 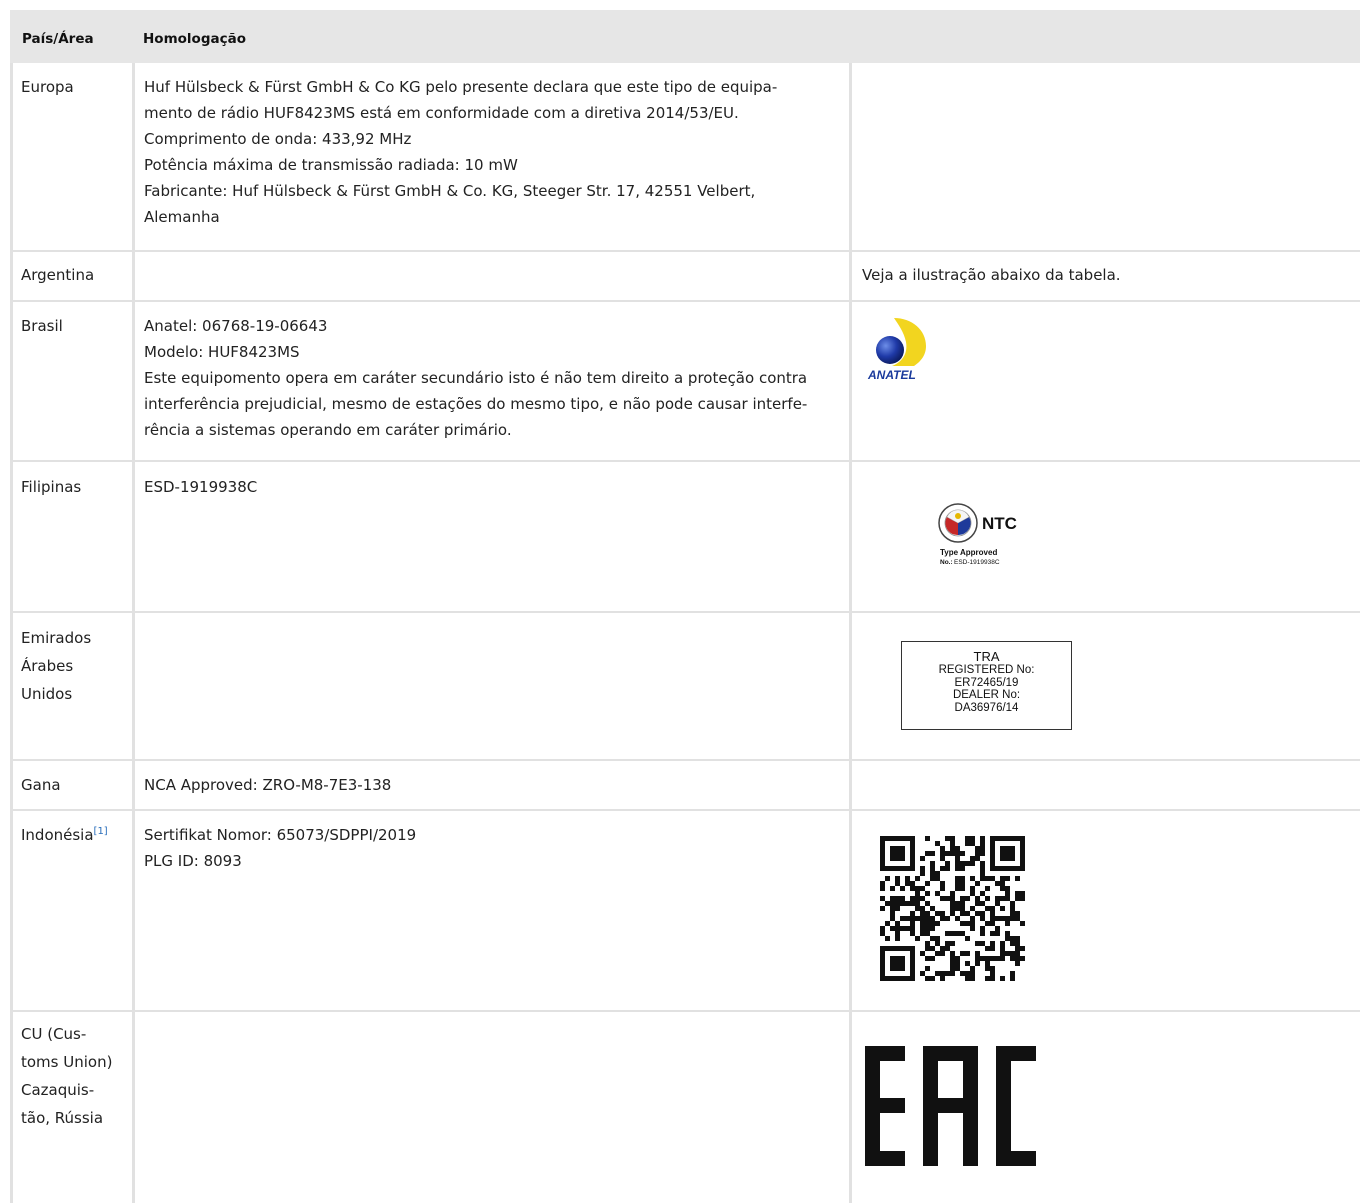 What do you see at coordinates (182, 217) in the screenshot?
I see `text-line: Alemanha` at bounding box center [182, 217].